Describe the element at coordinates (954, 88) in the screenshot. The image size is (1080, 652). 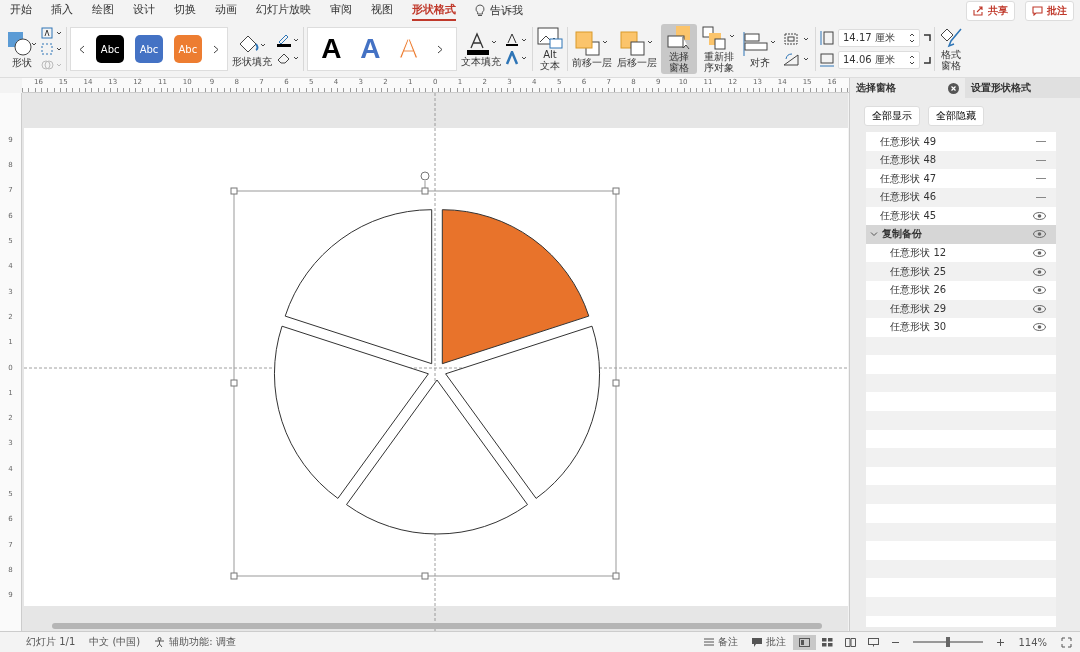
I see `close-icon` at that location.